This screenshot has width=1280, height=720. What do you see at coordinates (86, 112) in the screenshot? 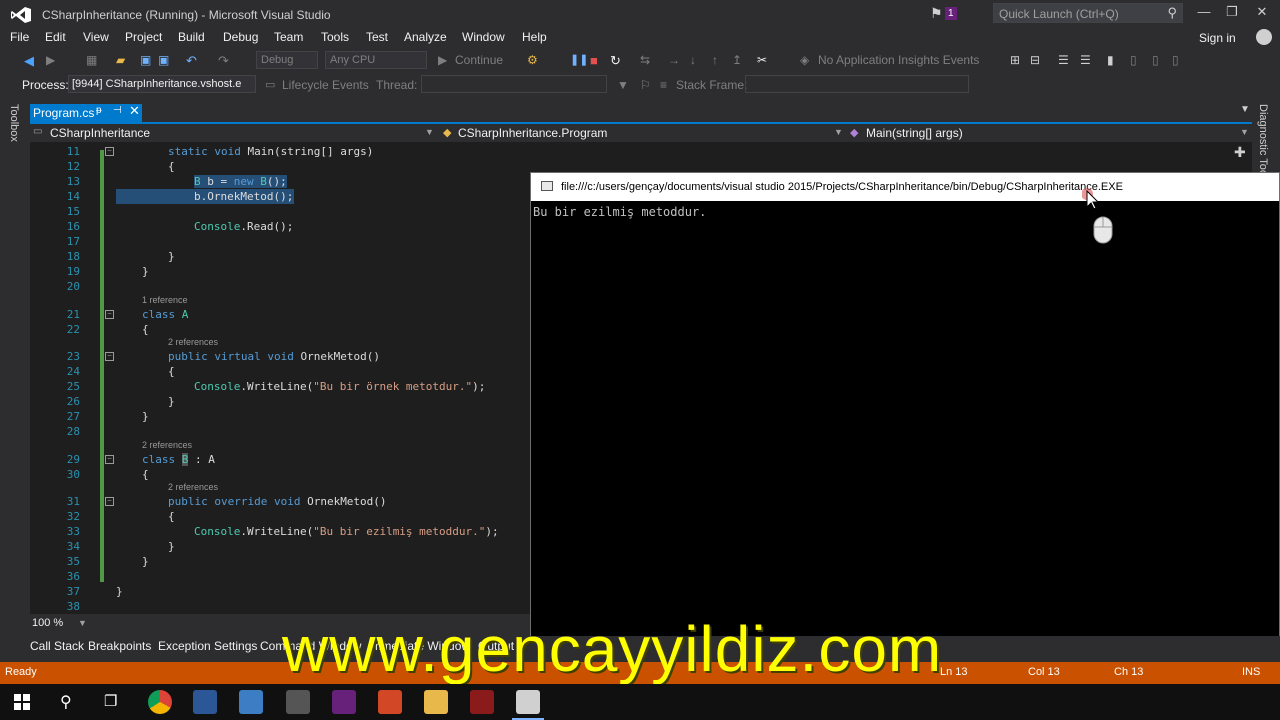
I see `tab-program-cs: Program.cs ᵽ ⊣ ✕` at bounding box center [86, 112].